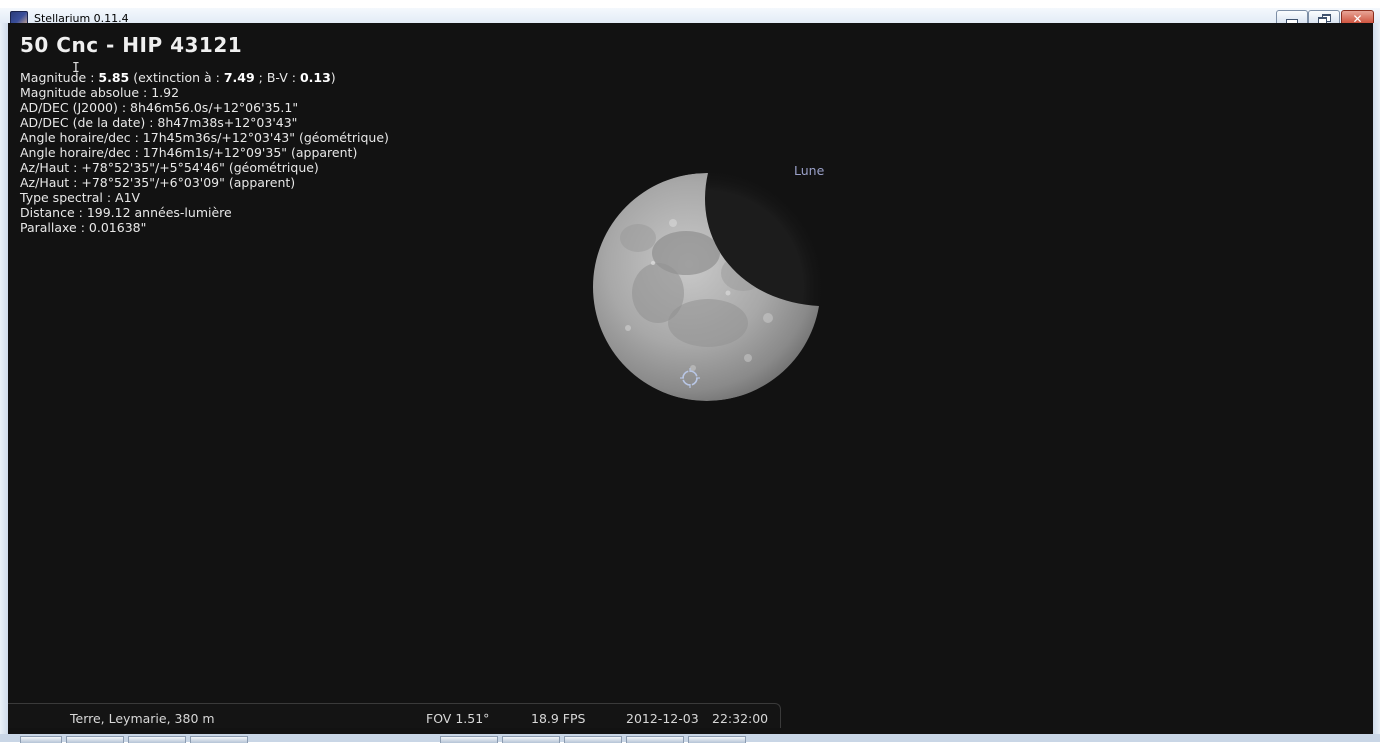 The image size is (1380, 743). I want to click on info-line: AD/DEC (de la date) : 8h47m38s+12°03'43", so click(204, 122).